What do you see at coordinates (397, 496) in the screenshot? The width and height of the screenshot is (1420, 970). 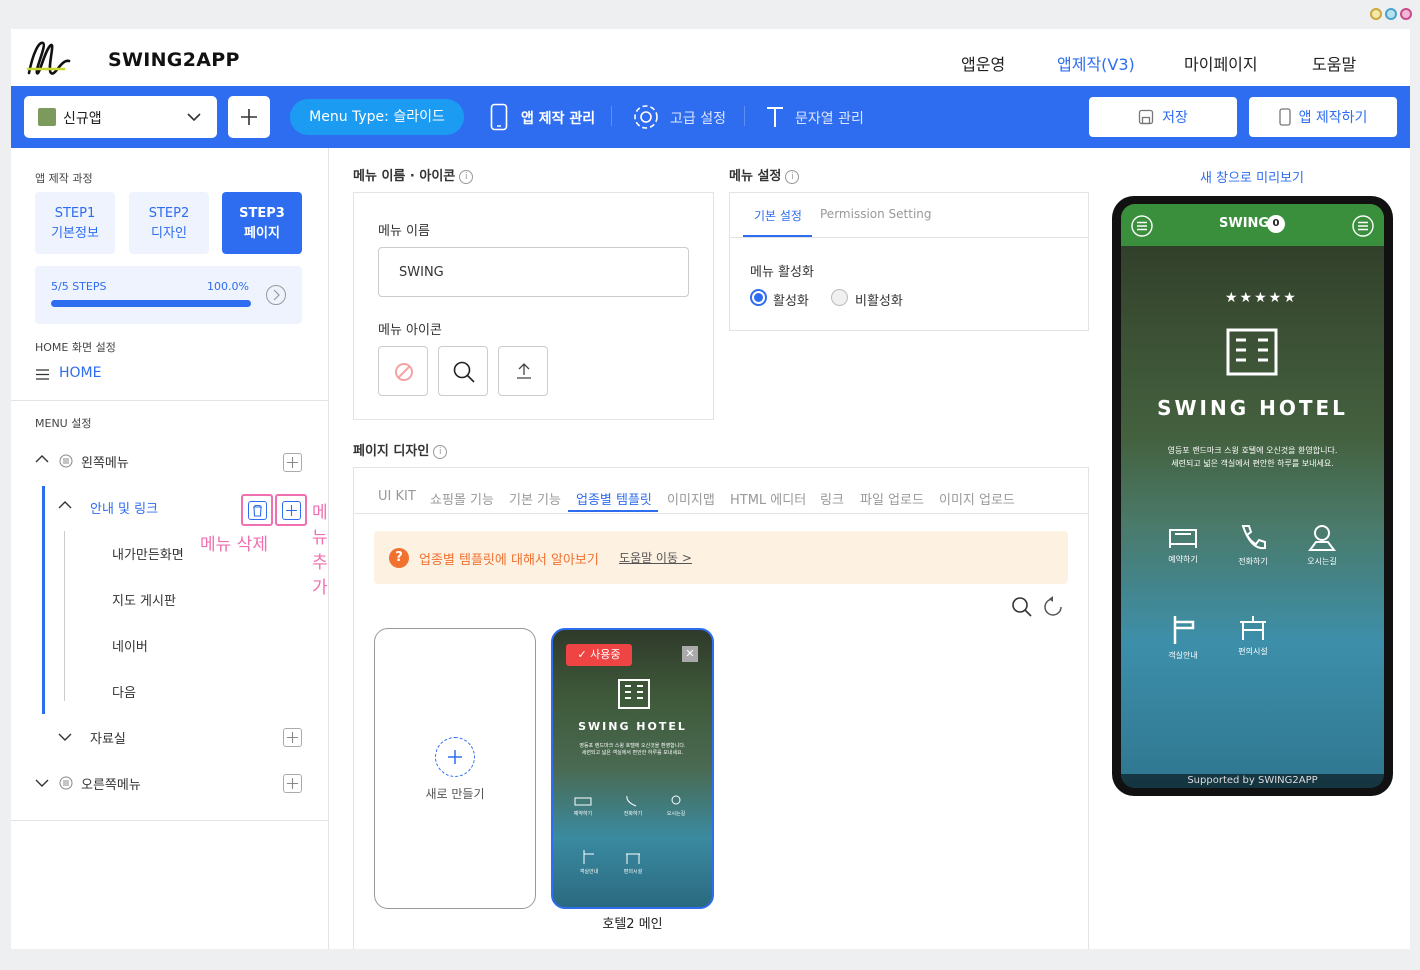 I see `tab-ui-kit: UI KIT` at bounding box center [397, 496].